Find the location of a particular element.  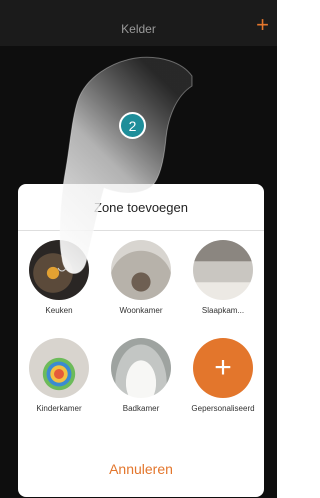

page-title: Kelder is located at coordinates (138, 29).